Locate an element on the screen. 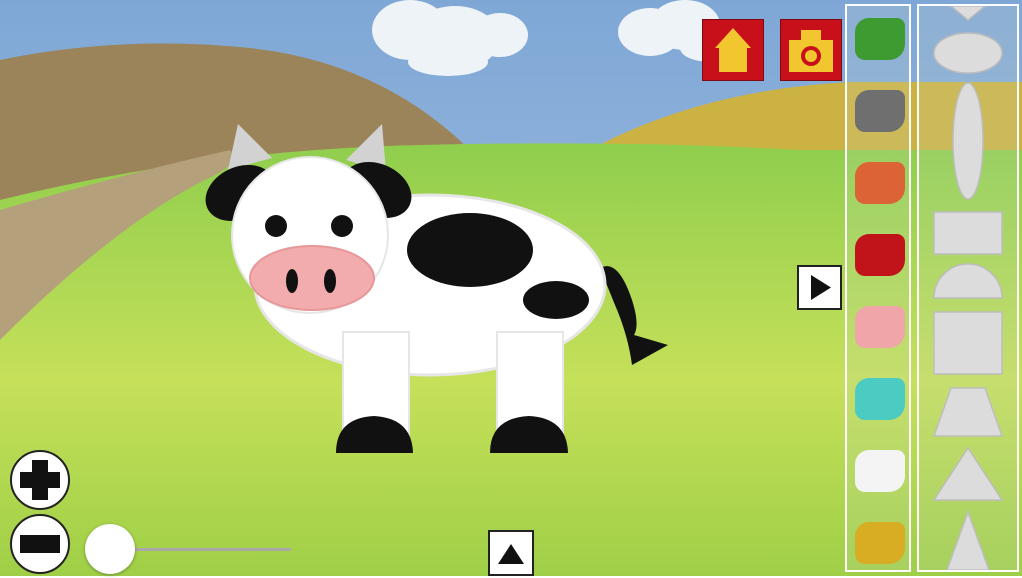 Image resolution: width=1022 pixels, height=578 pixels. color-swatch-gray is located at coordinates (880, 111).